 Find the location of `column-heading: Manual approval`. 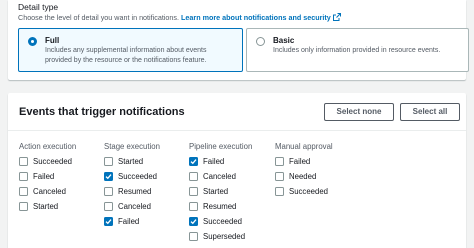

column-heading: Manual approval is located at coordinates (304, 146).